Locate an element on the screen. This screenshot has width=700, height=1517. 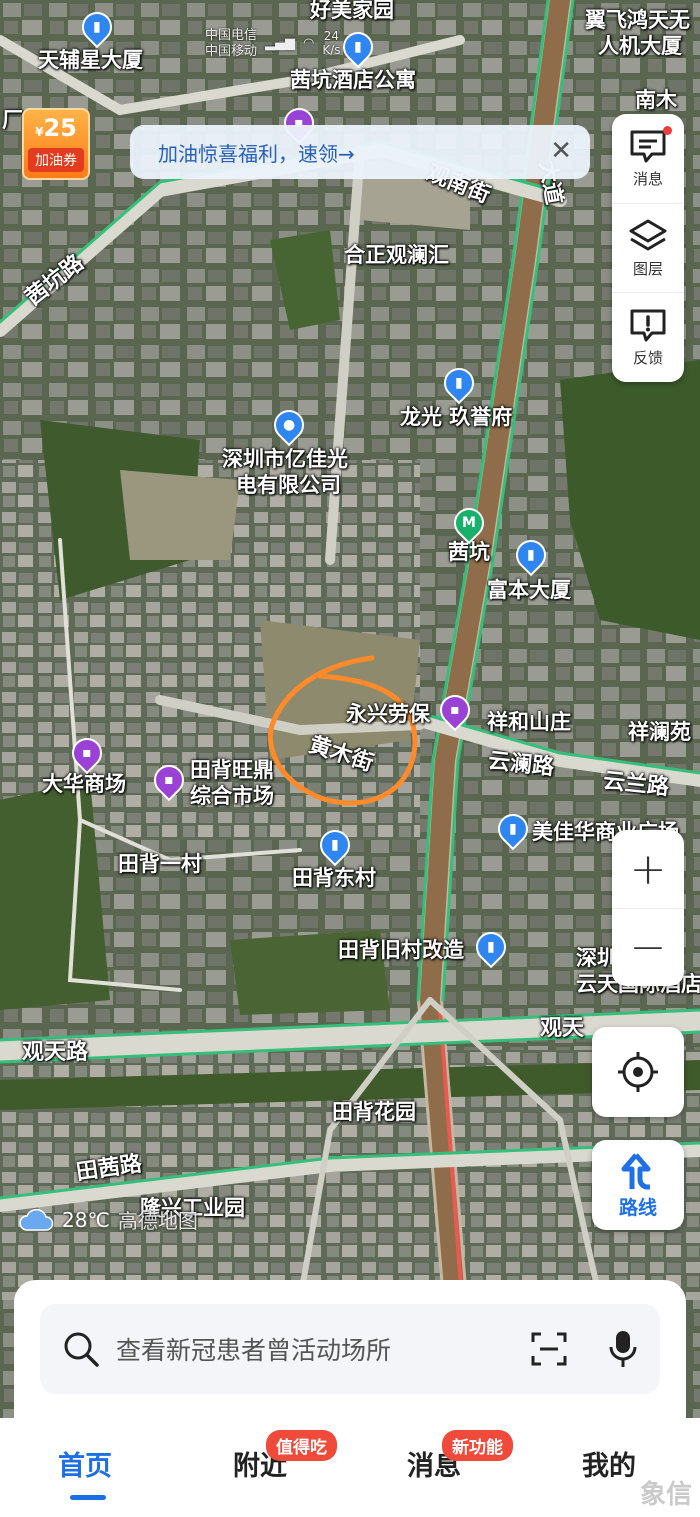
bottom-sheet: 查看新冠患者曾活动场所 is located at coordinates (350, 1360).